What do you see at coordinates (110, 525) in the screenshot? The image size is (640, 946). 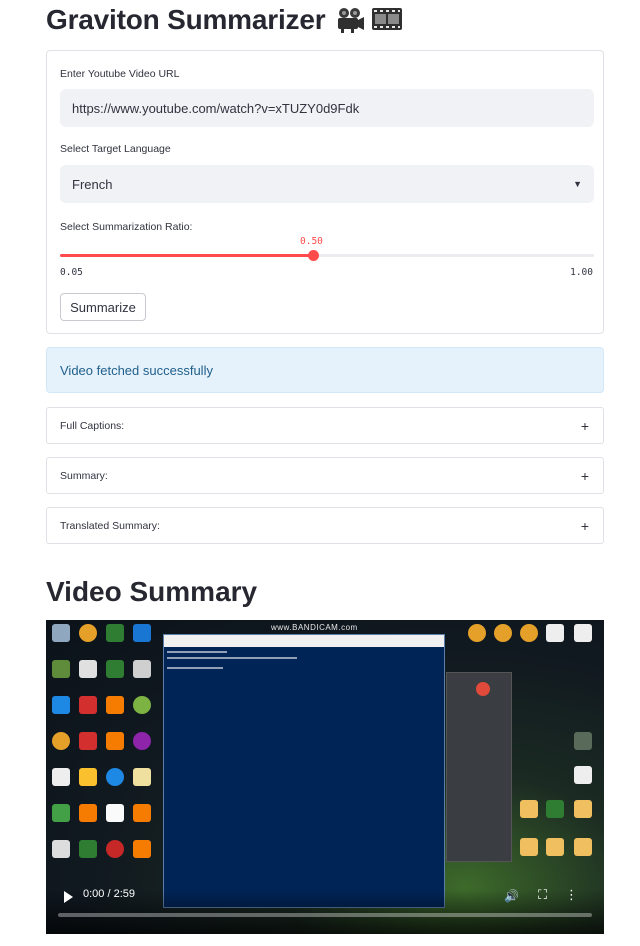 I see `expander-label: Translated Summary:` at bounding box center [110, 525].